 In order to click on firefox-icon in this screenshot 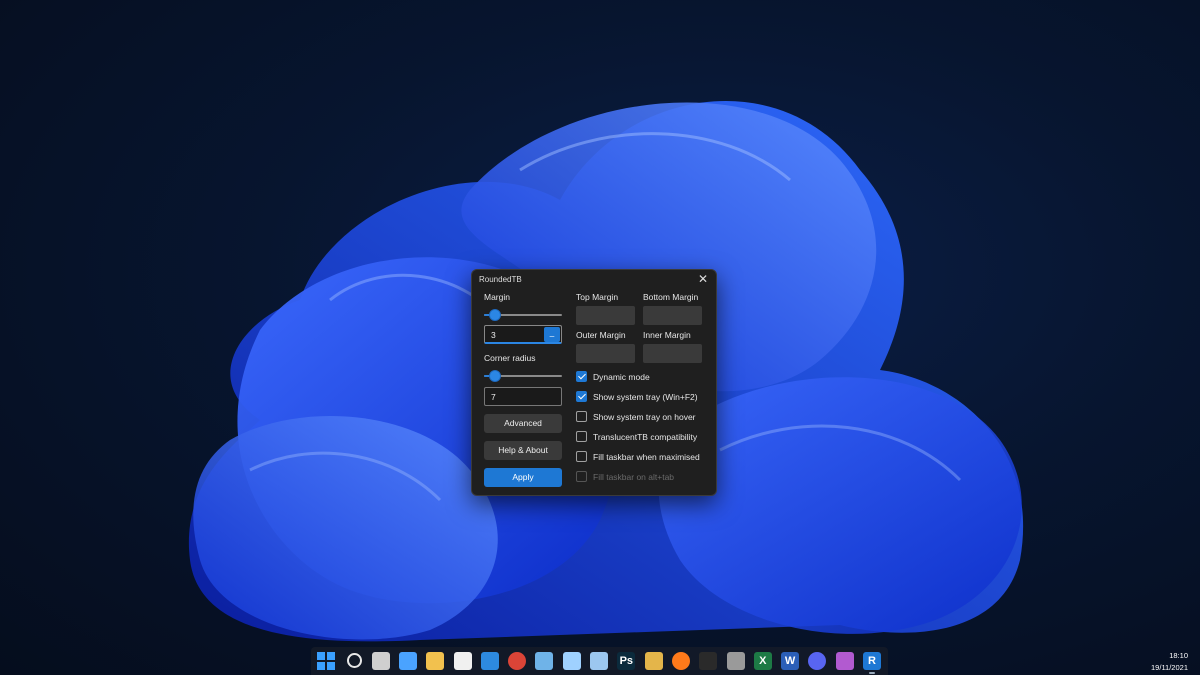, I will do `click(680, 661)`.